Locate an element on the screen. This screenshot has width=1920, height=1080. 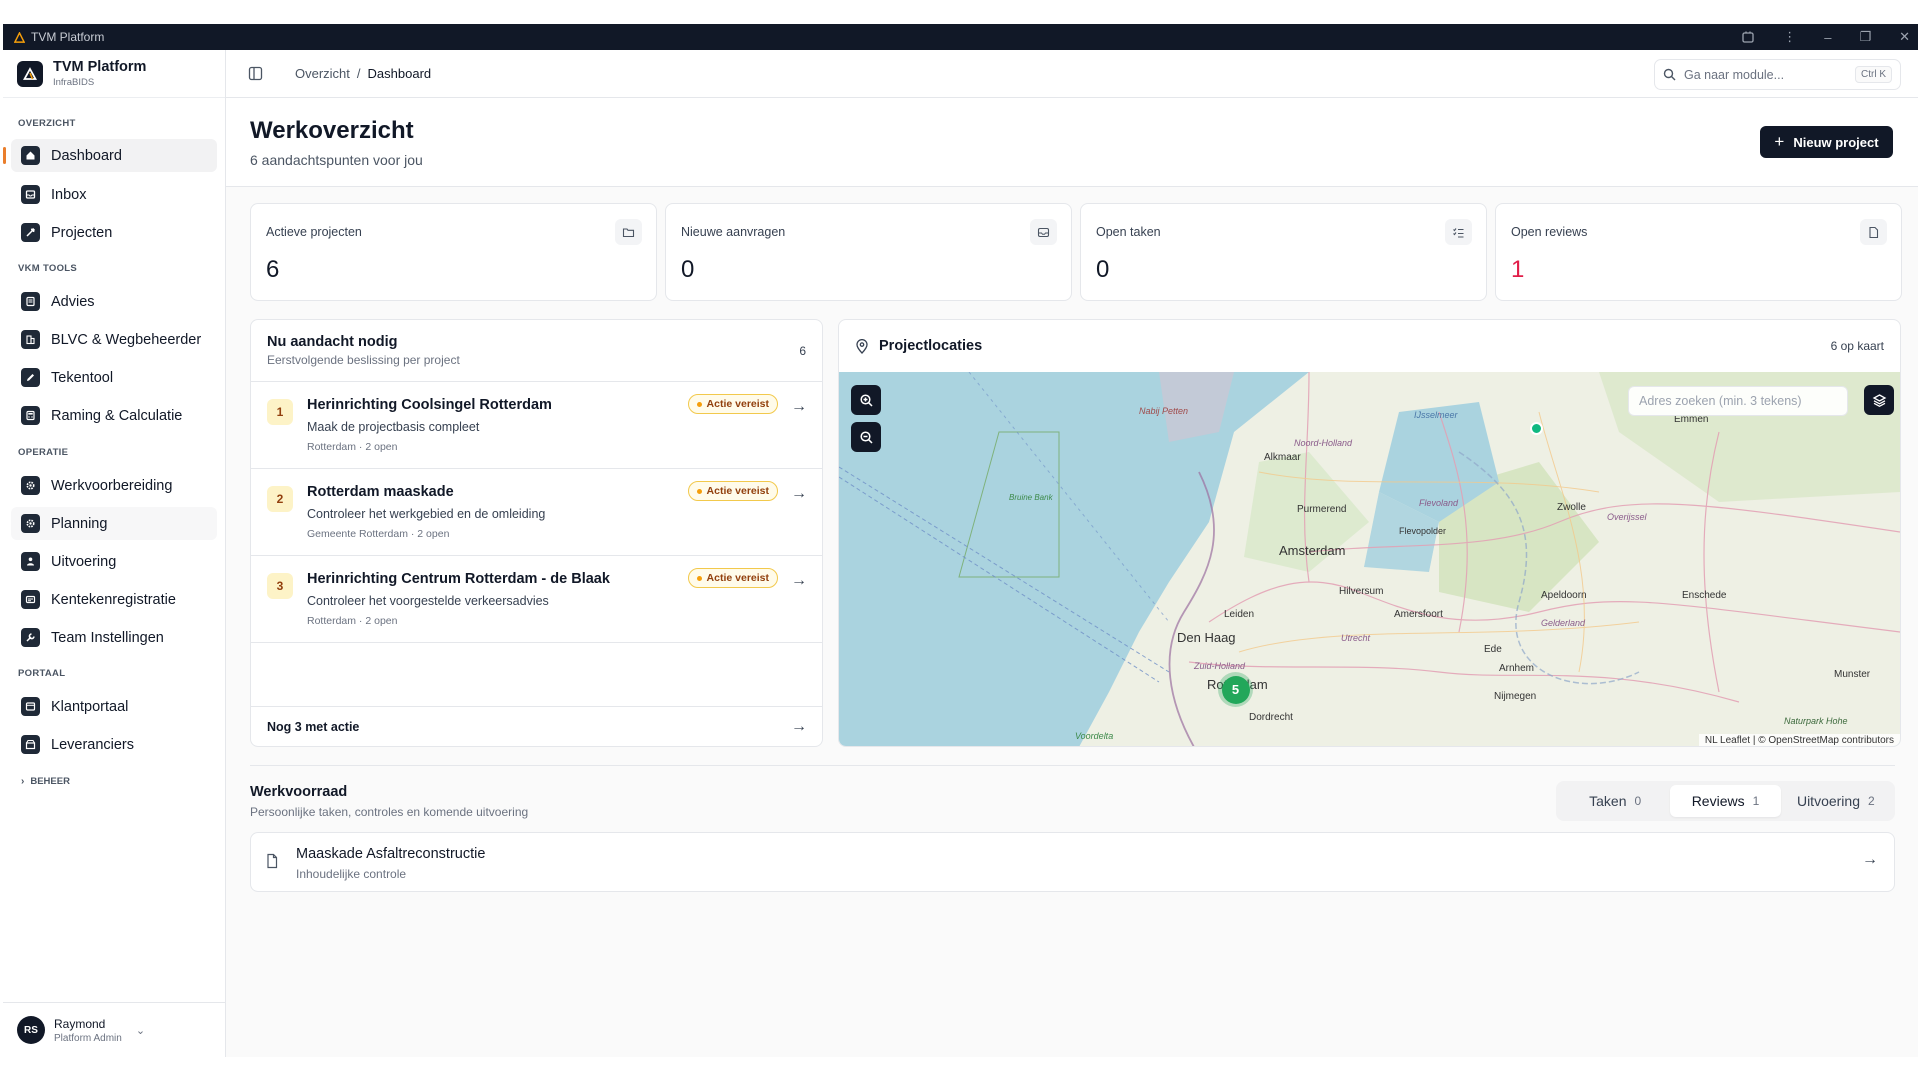
new-project-label: Nieuw project is located at coordinates (1836, 142).